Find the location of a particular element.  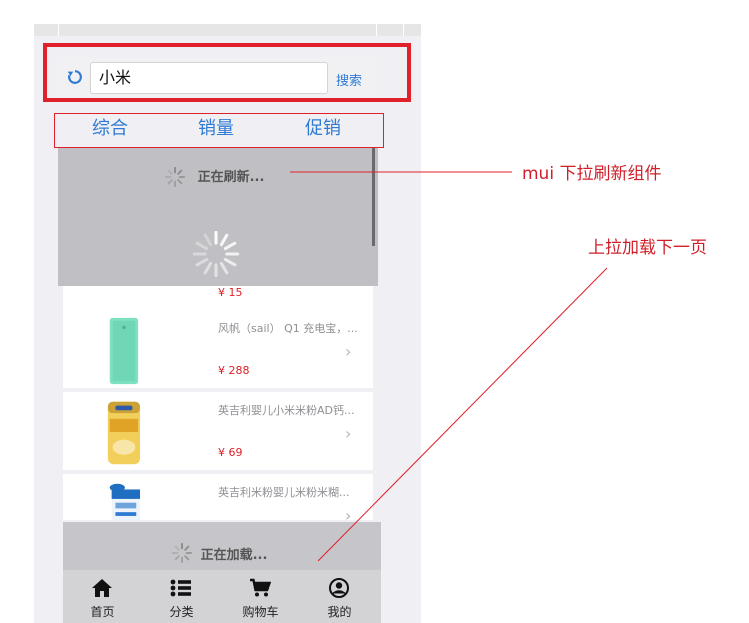

nav-home: 首页 is located at coordinates (102, 596).